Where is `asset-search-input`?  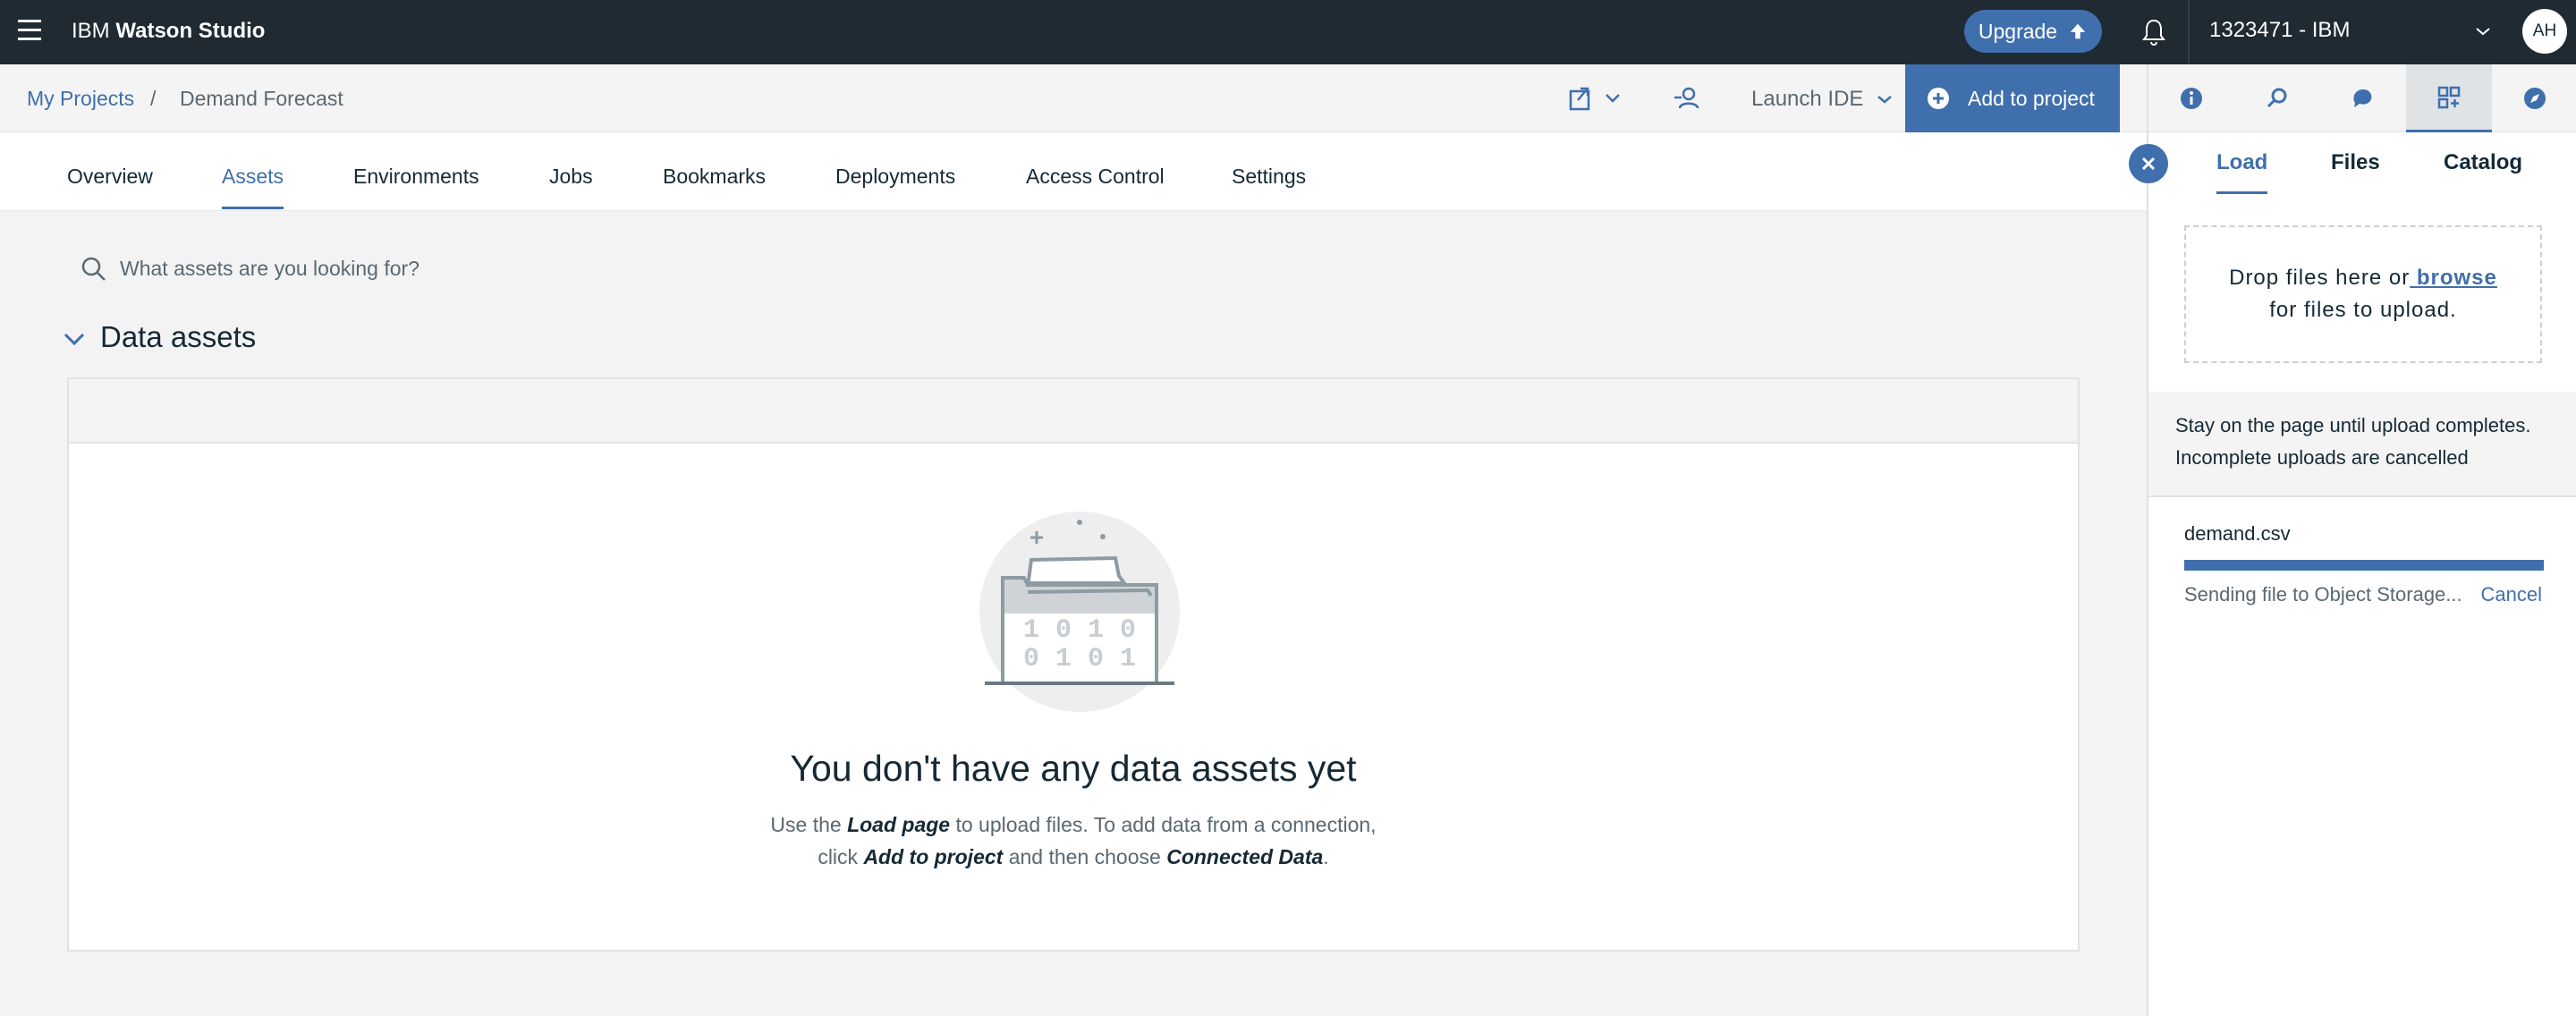 asset-search-input is located at coordinates (656, 268).